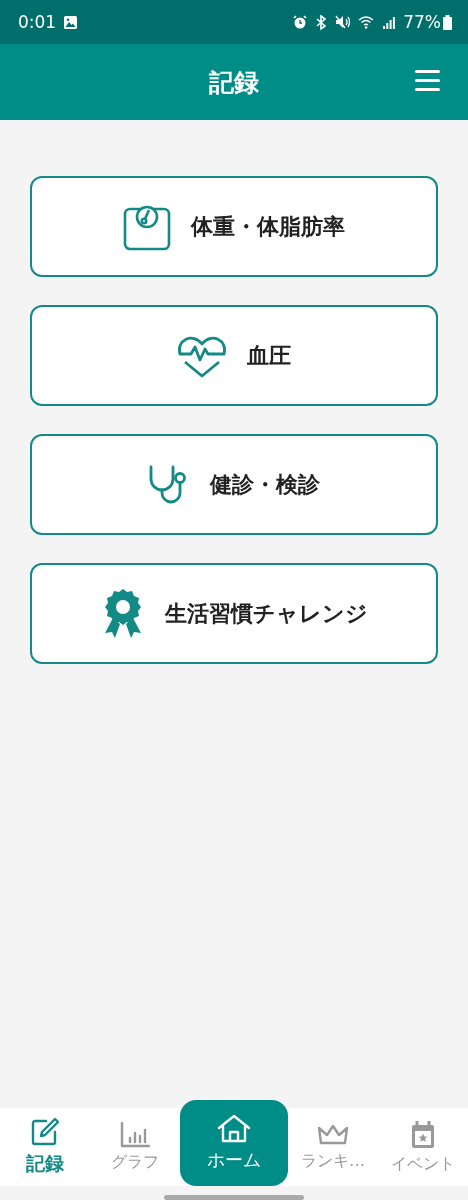 The width and height of the screenshot is (468, 1200). What do you see at coordinates (71, 22) in the screenshot?
I see `image-icon` at bounding box center [71, 22].